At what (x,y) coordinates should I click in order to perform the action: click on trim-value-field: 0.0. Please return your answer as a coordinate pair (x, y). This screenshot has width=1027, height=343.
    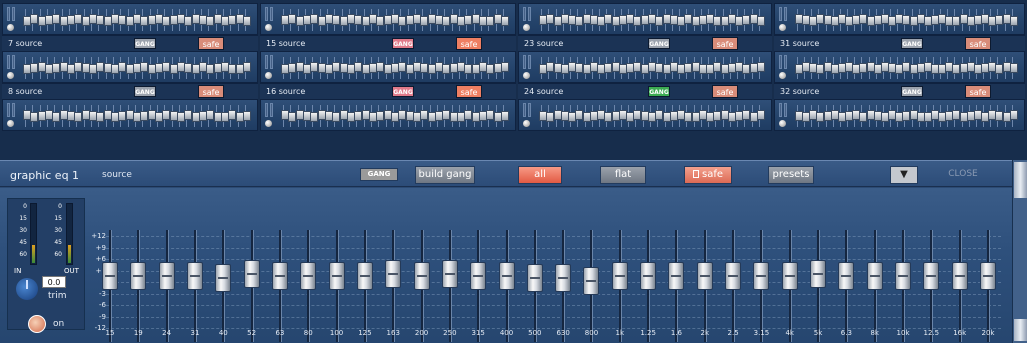
    Looking at the image, I should click on (54, 282).